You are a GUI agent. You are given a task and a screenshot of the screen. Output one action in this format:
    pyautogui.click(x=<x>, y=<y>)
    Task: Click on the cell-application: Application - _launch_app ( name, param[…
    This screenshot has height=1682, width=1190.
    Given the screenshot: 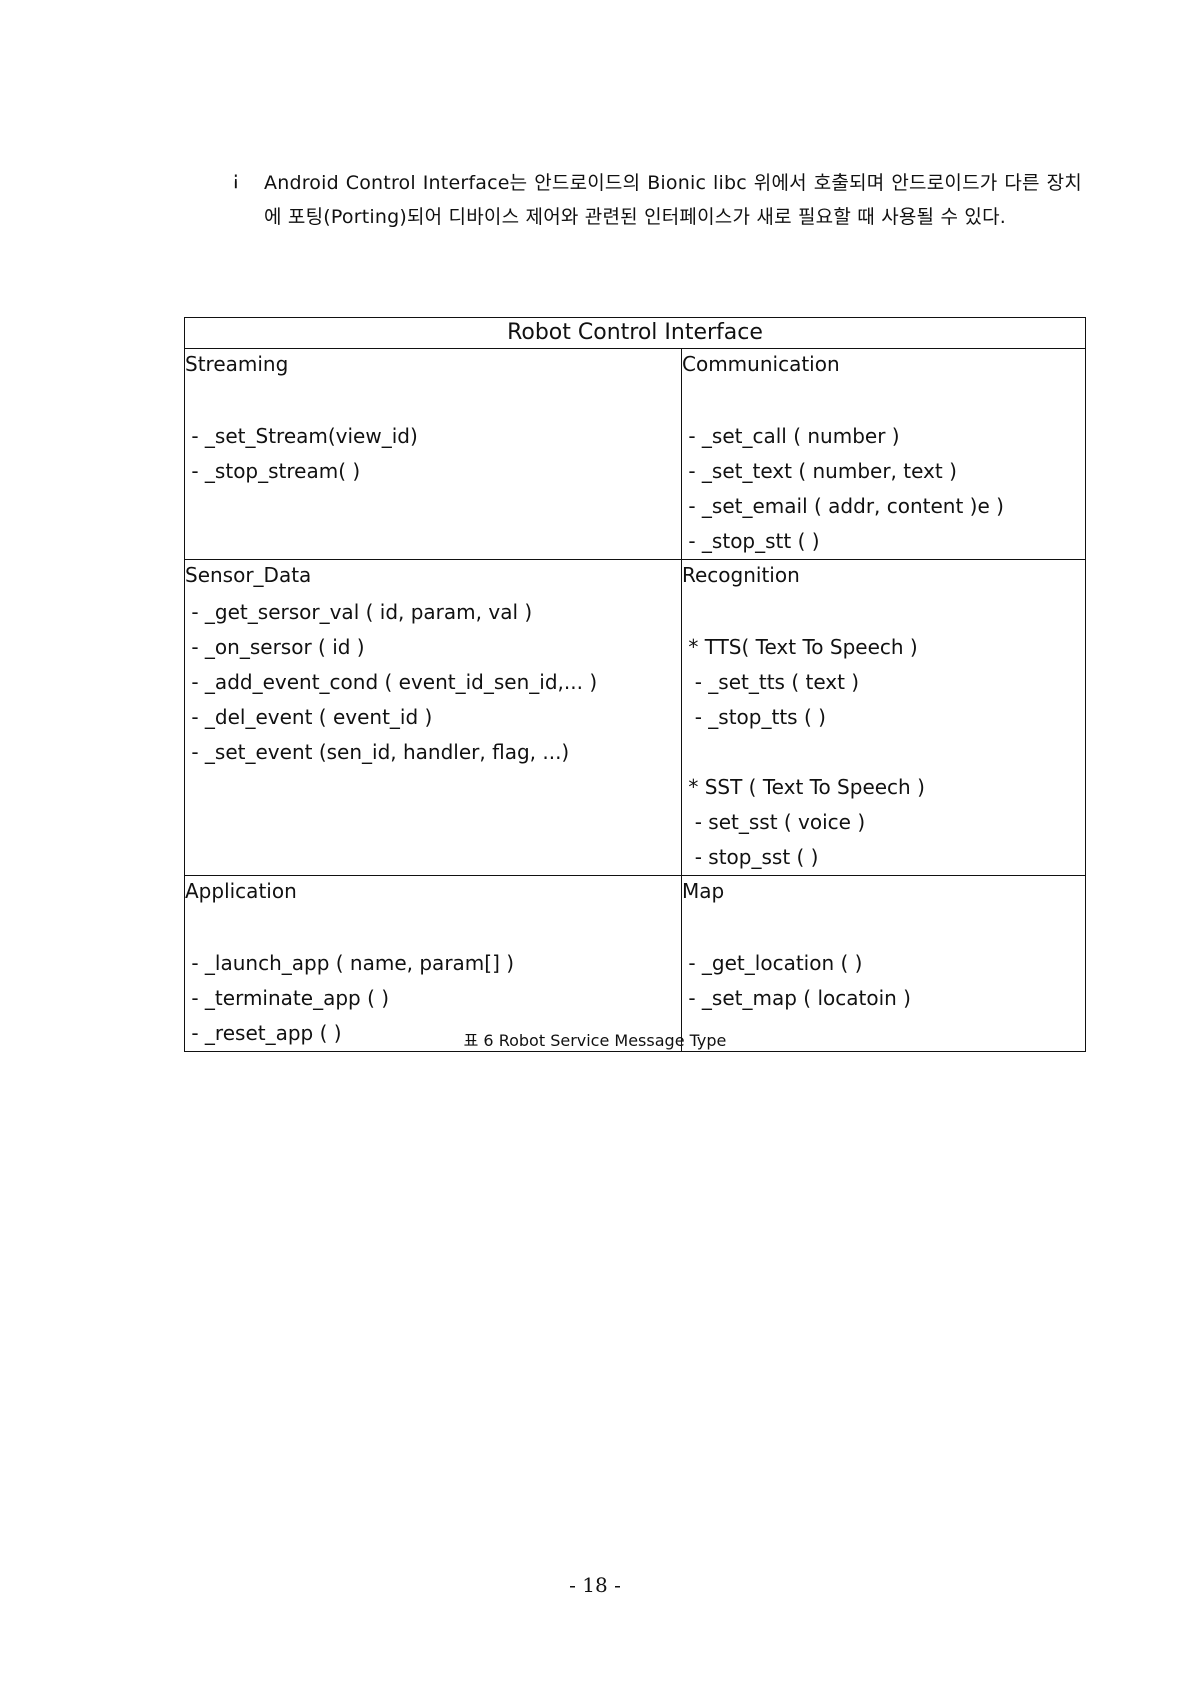 What is the action you would take?
    pyautogui.click(x=433, y=963)
    